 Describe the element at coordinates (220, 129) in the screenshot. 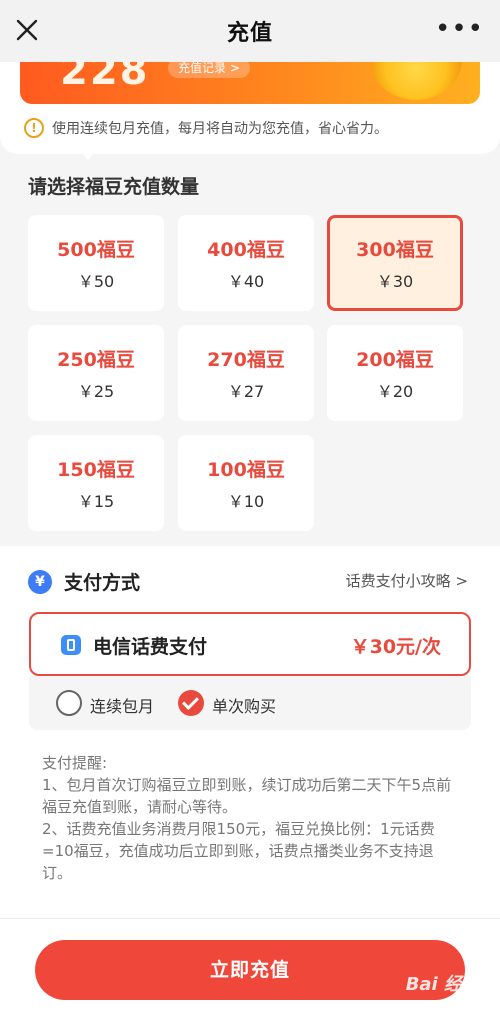

I see `tip-text: 使用连续包月充值，每月将自动为您充值，省心省力。` at that location.